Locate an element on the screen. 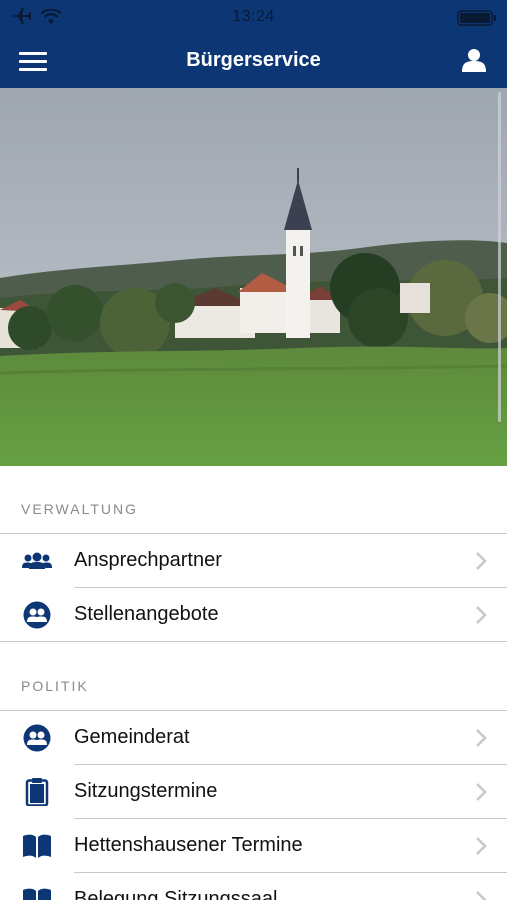 Image resolution: width=507 pixels, height=900 pixels. list-item-label: Ansprechpartner is located at coordinates (148, 560).